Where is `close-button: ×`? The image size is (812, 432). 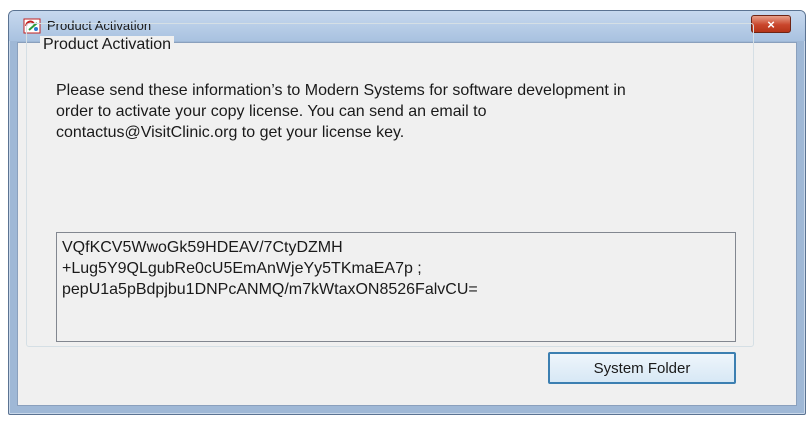 close-button: × is located at coordinates (771, 24).